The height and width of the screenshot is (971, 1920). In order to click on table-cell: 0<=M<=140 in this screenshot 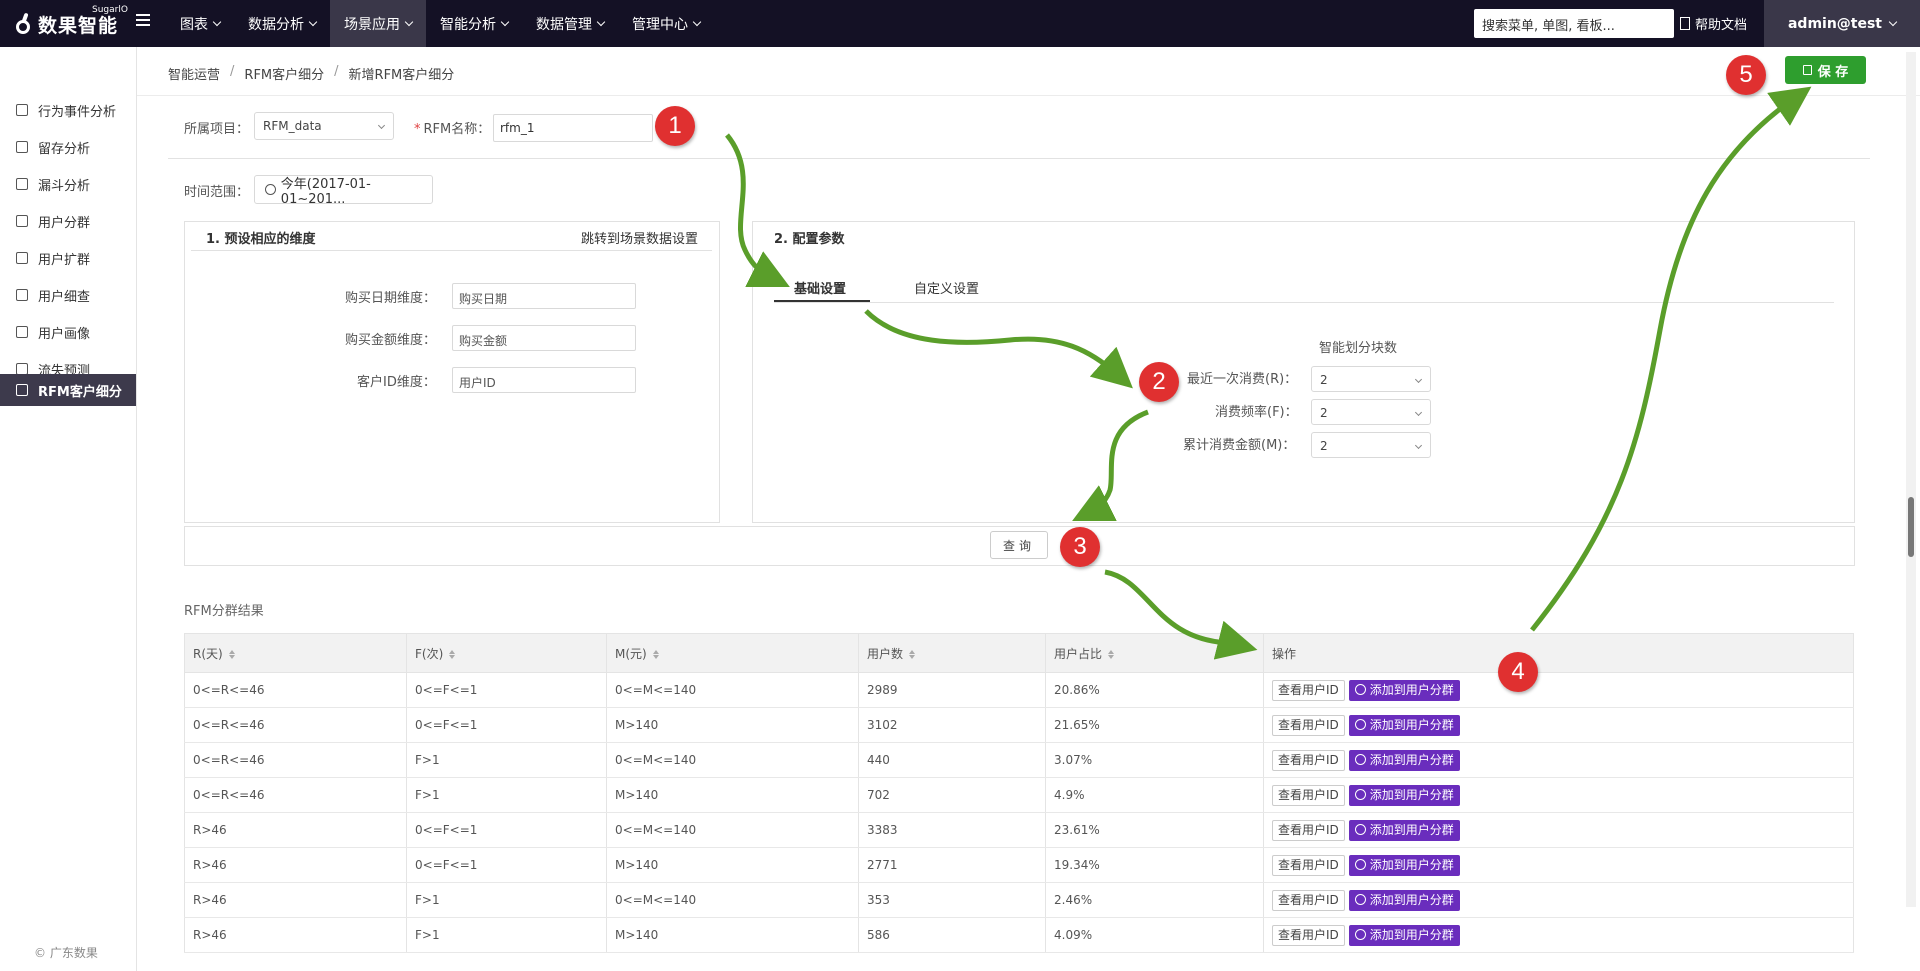, I will do `click(732, 760)`.